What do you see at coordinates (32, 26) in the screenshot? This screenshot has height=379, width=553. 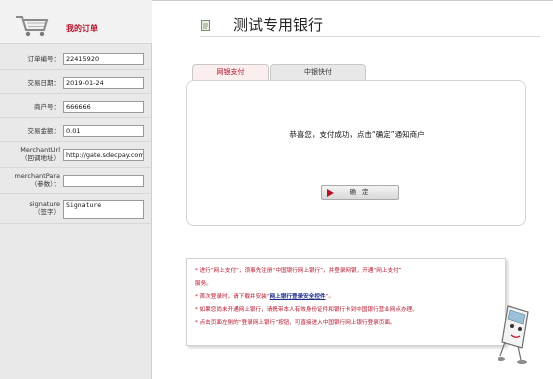 I see `shopping-cart-icon` at bounding box center [32, 26].